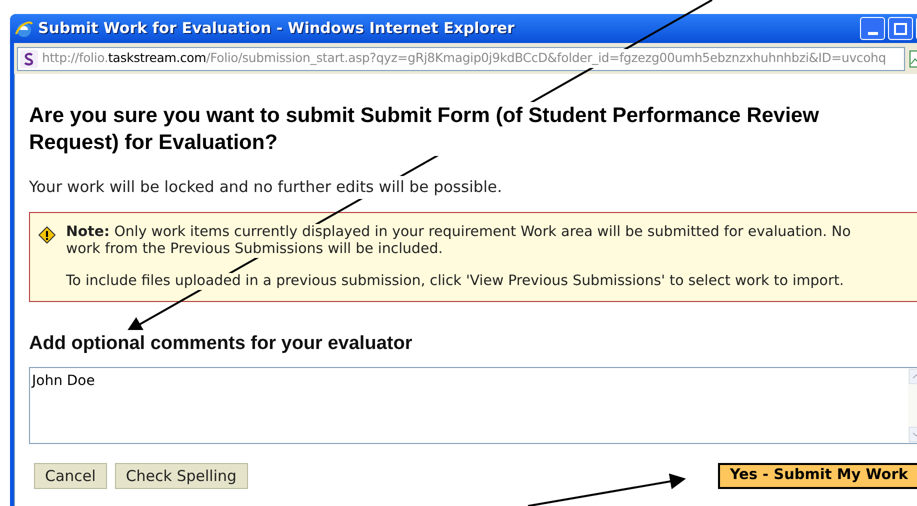 The image size is (917, 506). Describe the element at coordinates (872, 28) in the screenshot. I see `minimize-button` at that location.